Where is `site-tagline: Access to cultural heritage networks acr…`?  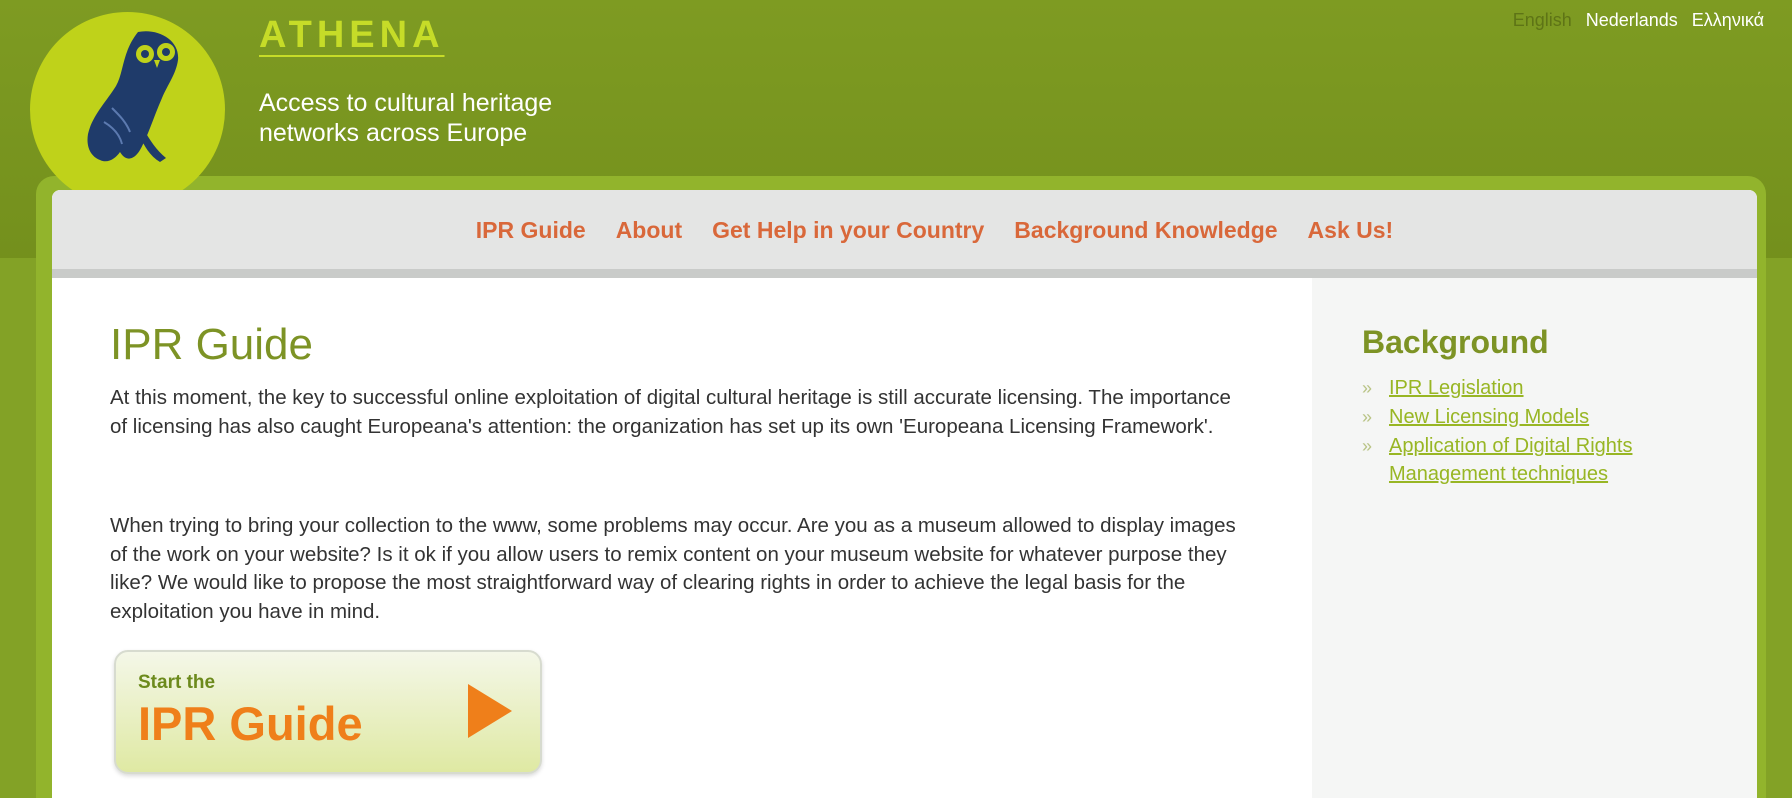
site-tagline: Access to cultural heritage networks acr… is located at coordinates (449, 118).